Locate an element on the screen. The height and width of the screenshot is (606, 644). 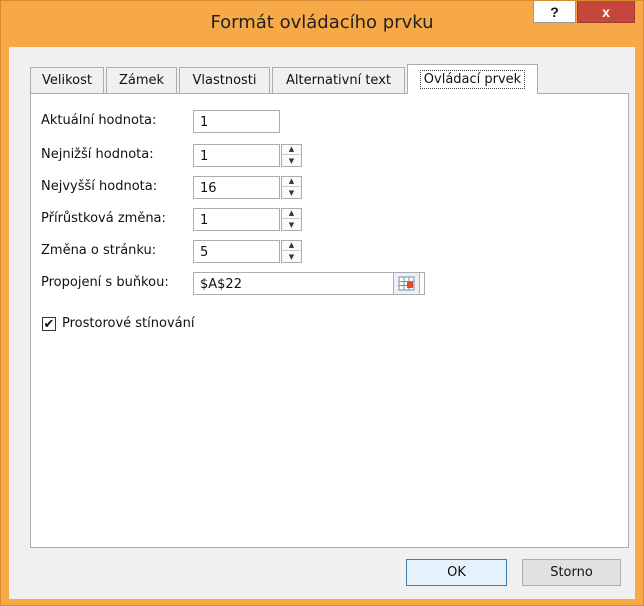
page-change-label: Změna o stránku: is located at coordinates (99, 250).